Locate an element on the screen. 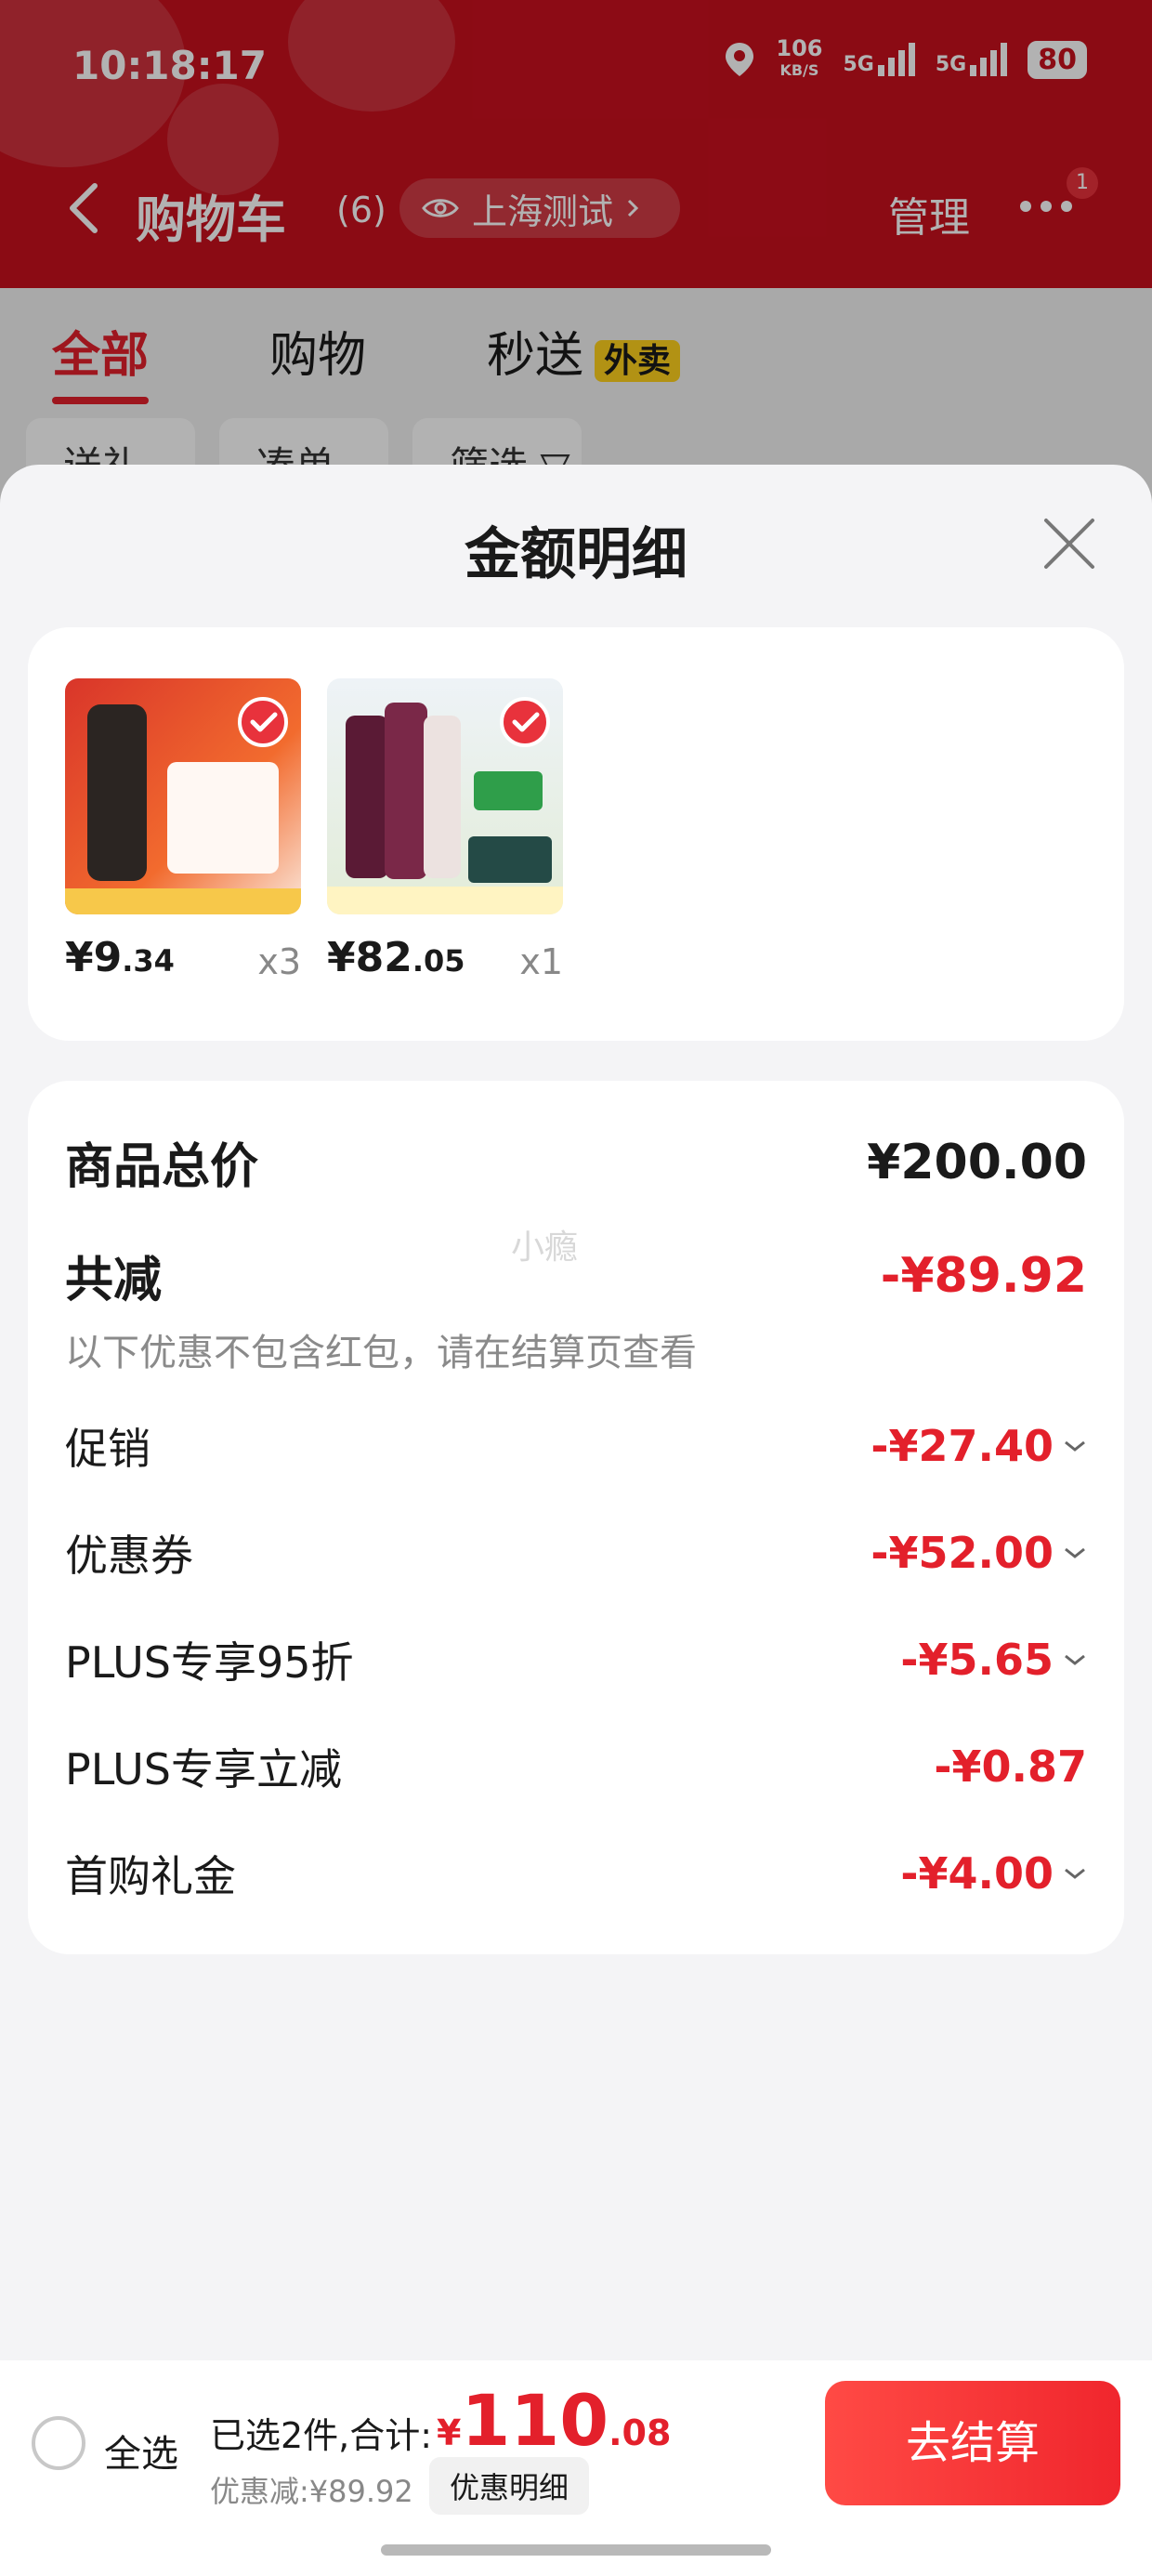 This screenshot has height=2576, width=1152. select-all-radio is located at coordinates (58, 2443).